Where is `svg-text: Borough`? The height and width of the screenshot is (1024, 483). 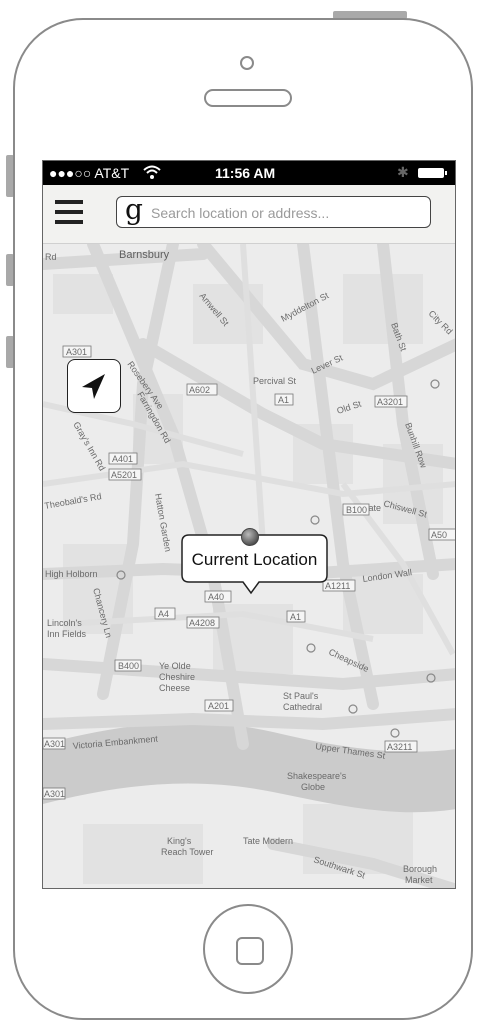
svg-text: Borough is located at coordinates (420, 869).